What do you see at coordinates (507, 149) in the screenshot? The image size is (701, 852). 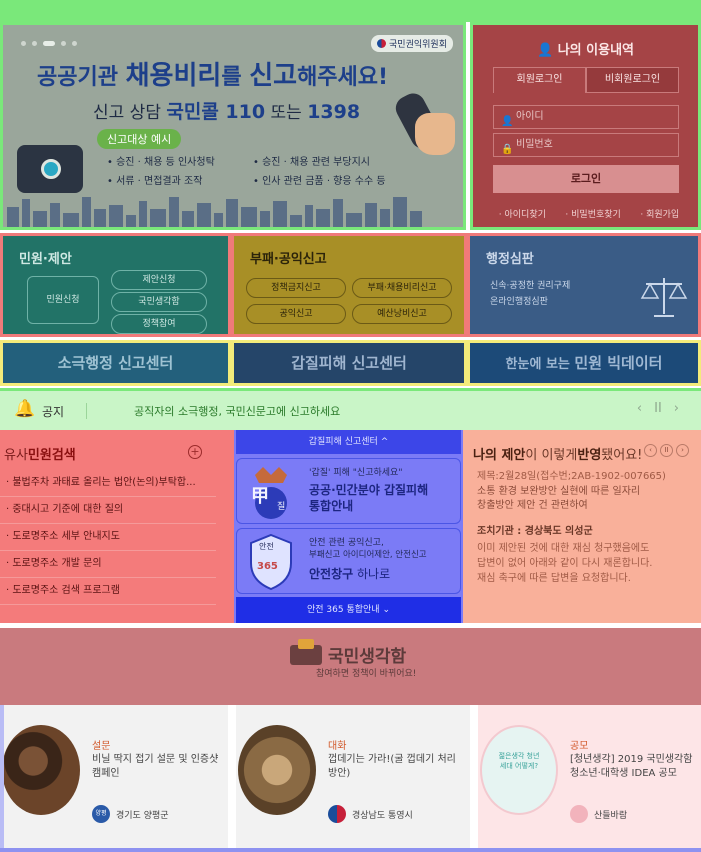 I see `lock-icon: 🔒` at bounding box center [507, 149].